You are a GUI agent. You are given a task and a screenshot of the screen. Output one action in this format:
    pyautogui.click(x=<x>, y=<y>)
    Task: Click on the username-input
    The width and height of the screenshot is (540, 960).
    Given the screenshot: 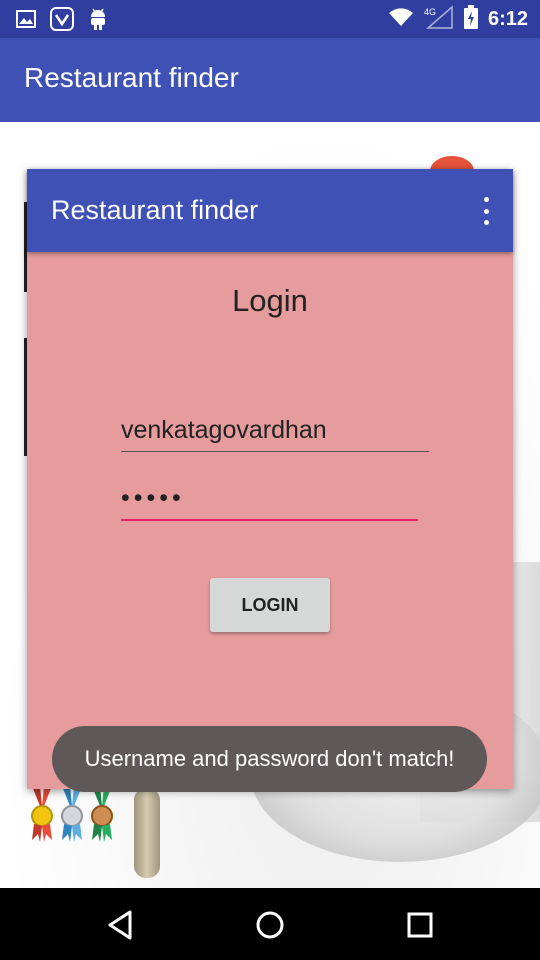 What is the action you would take?
    pyautogui.click(x=275, y=430)
    